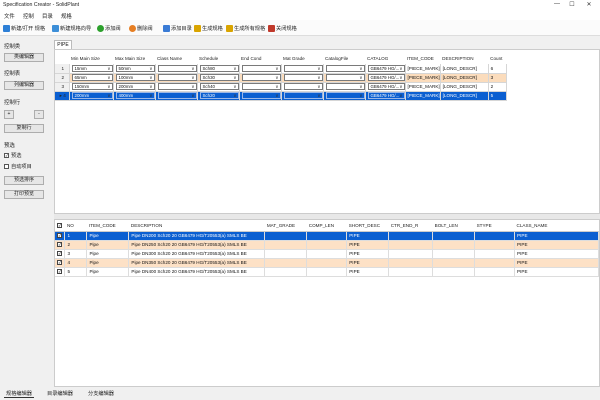 The image size is (600, 400). I want to click on row-header: 2, so click(62, 78).